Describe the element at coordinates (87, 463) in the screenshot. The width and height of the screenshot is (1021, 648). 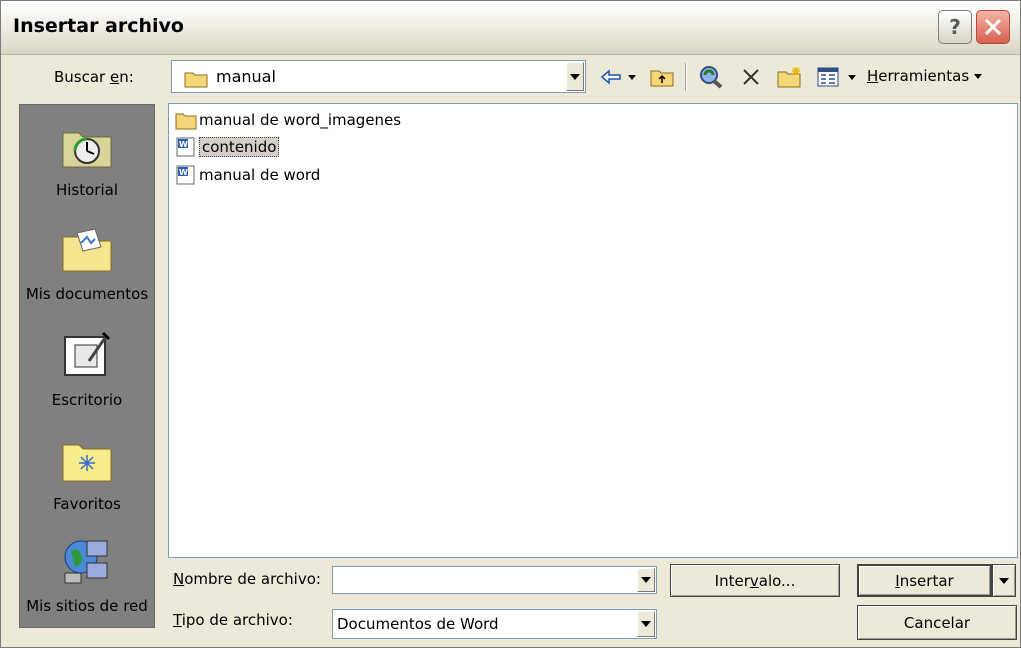
I see `favorites-icon` at that location.